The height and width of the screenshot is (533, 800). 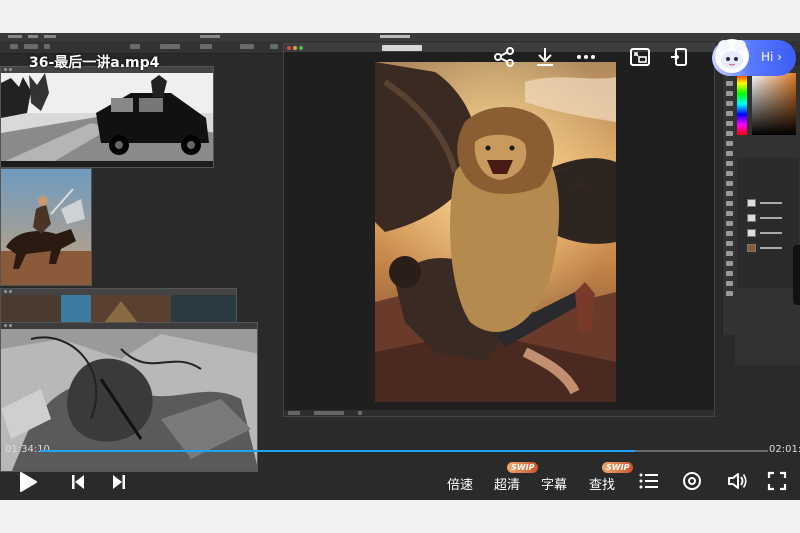 I want to click on volume-icon, so click(x=737, y=481).